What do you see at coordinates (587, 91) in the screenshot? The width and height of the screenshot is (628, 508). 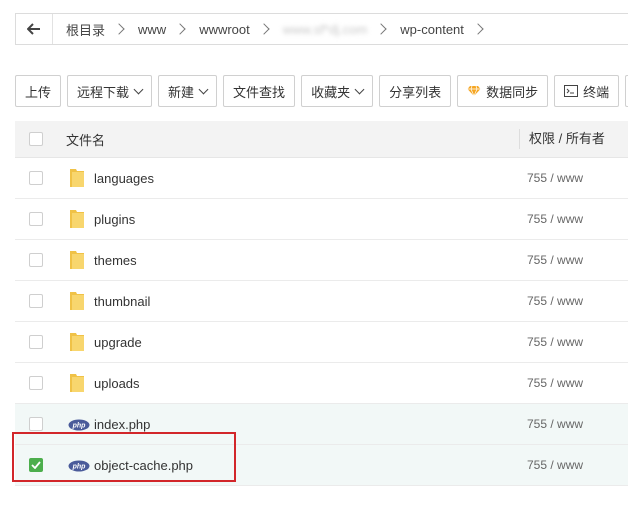 I see `terminal-button: 终端` at bounding box center [587, 91].